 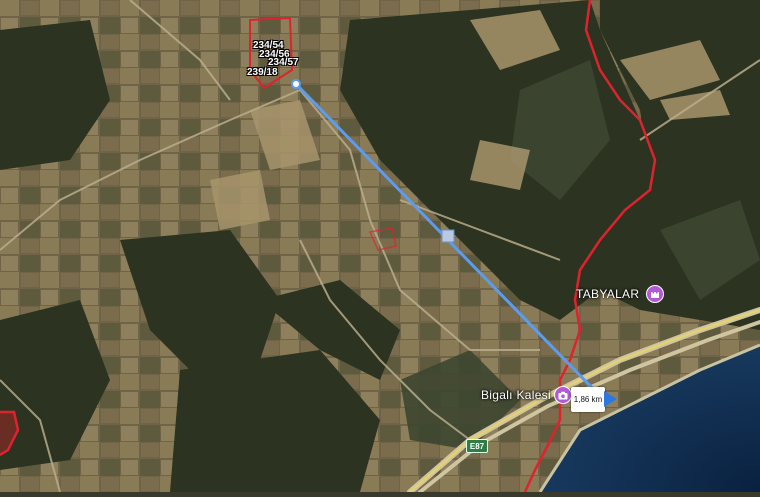 What do you see at coordinates (655, 294) in the screenshot?
I see `castle-icon` at bounding box center [655, 294].